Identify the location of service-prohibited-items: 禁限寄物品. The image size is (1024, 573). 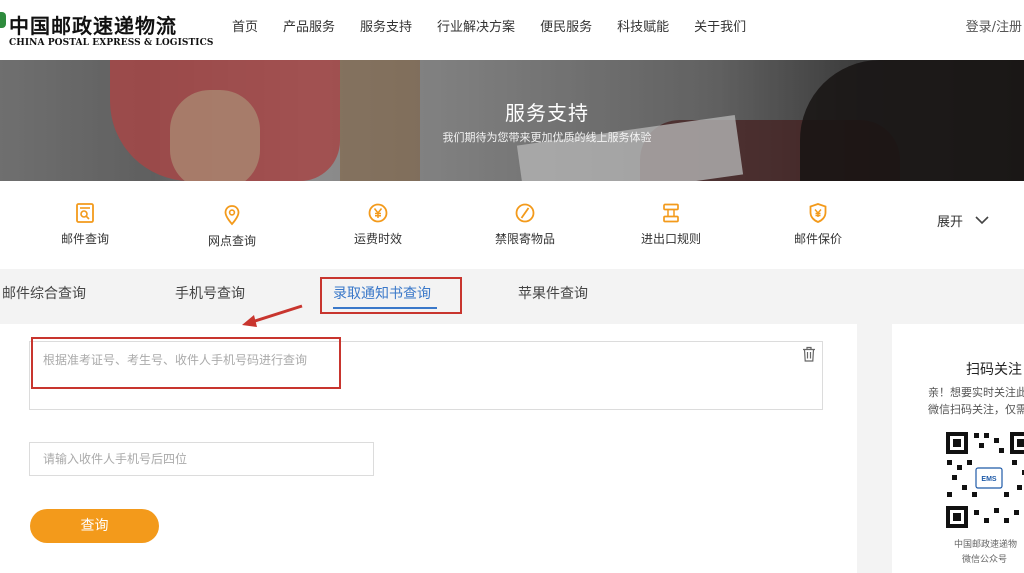
(525, 224).